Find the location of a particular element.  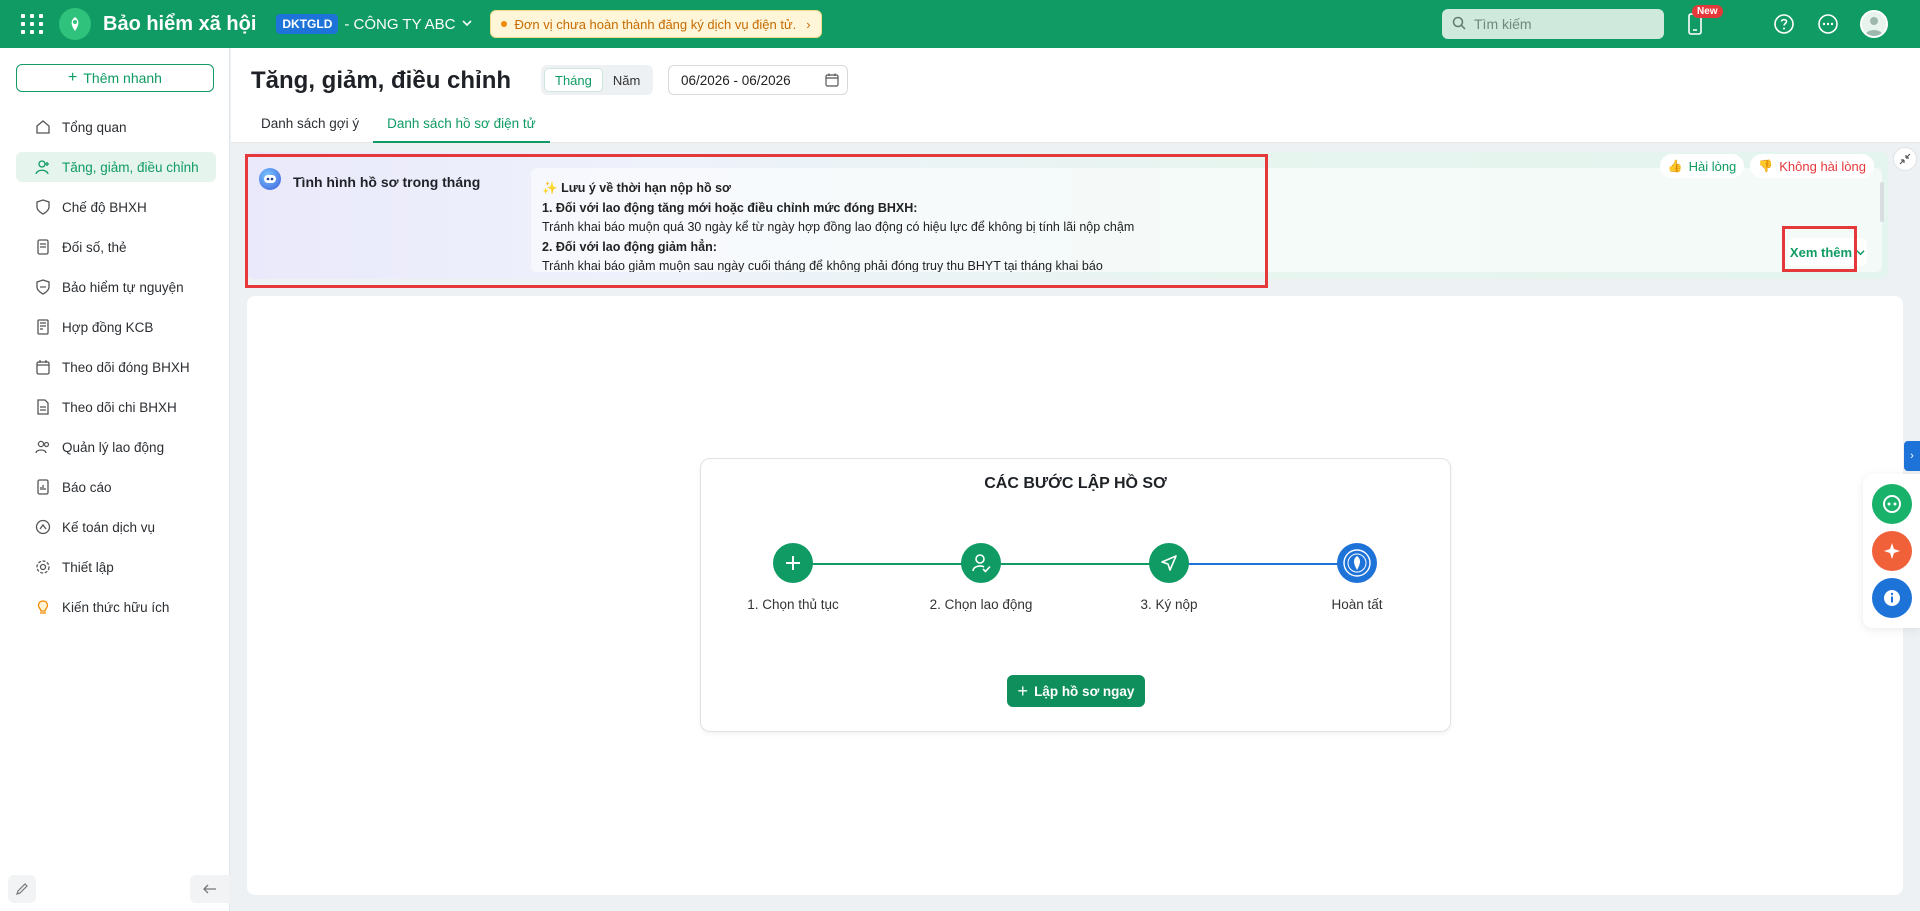

create-file-button: + Lập hồ sơ ngay is located at coordinates (1076, 691).